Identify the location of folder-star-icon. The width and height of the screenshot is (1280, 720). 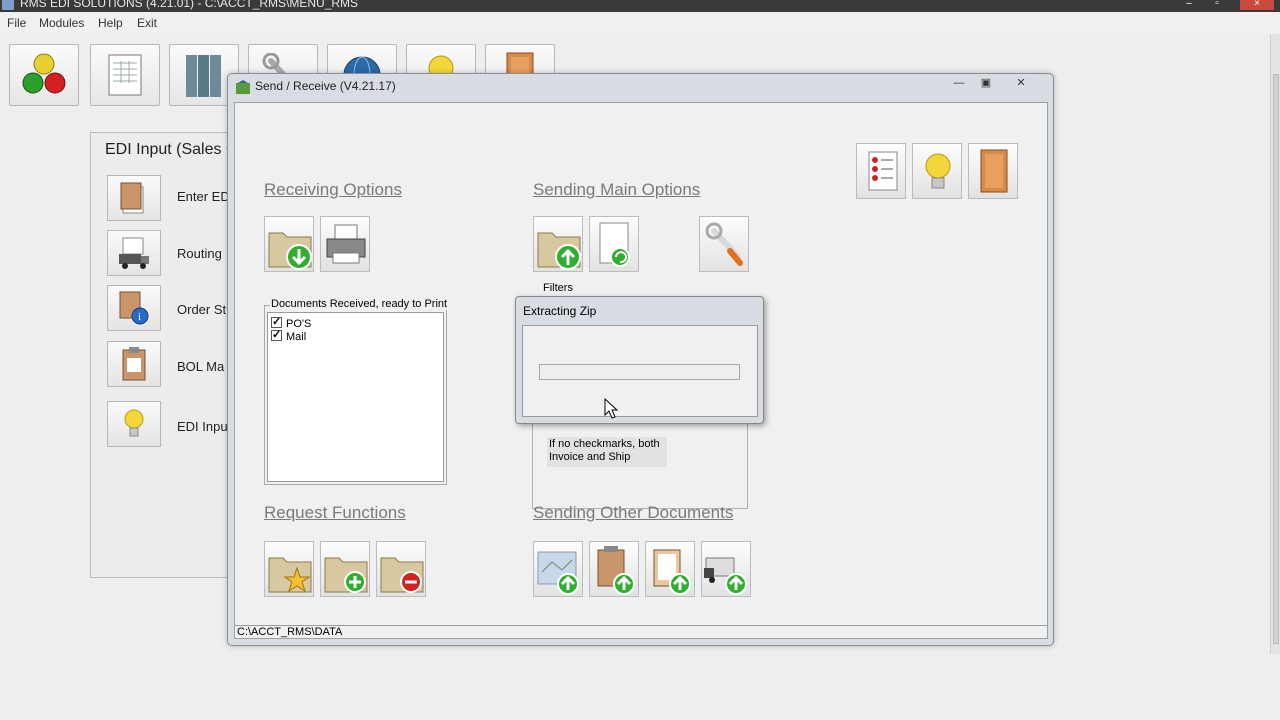
(290, 575).